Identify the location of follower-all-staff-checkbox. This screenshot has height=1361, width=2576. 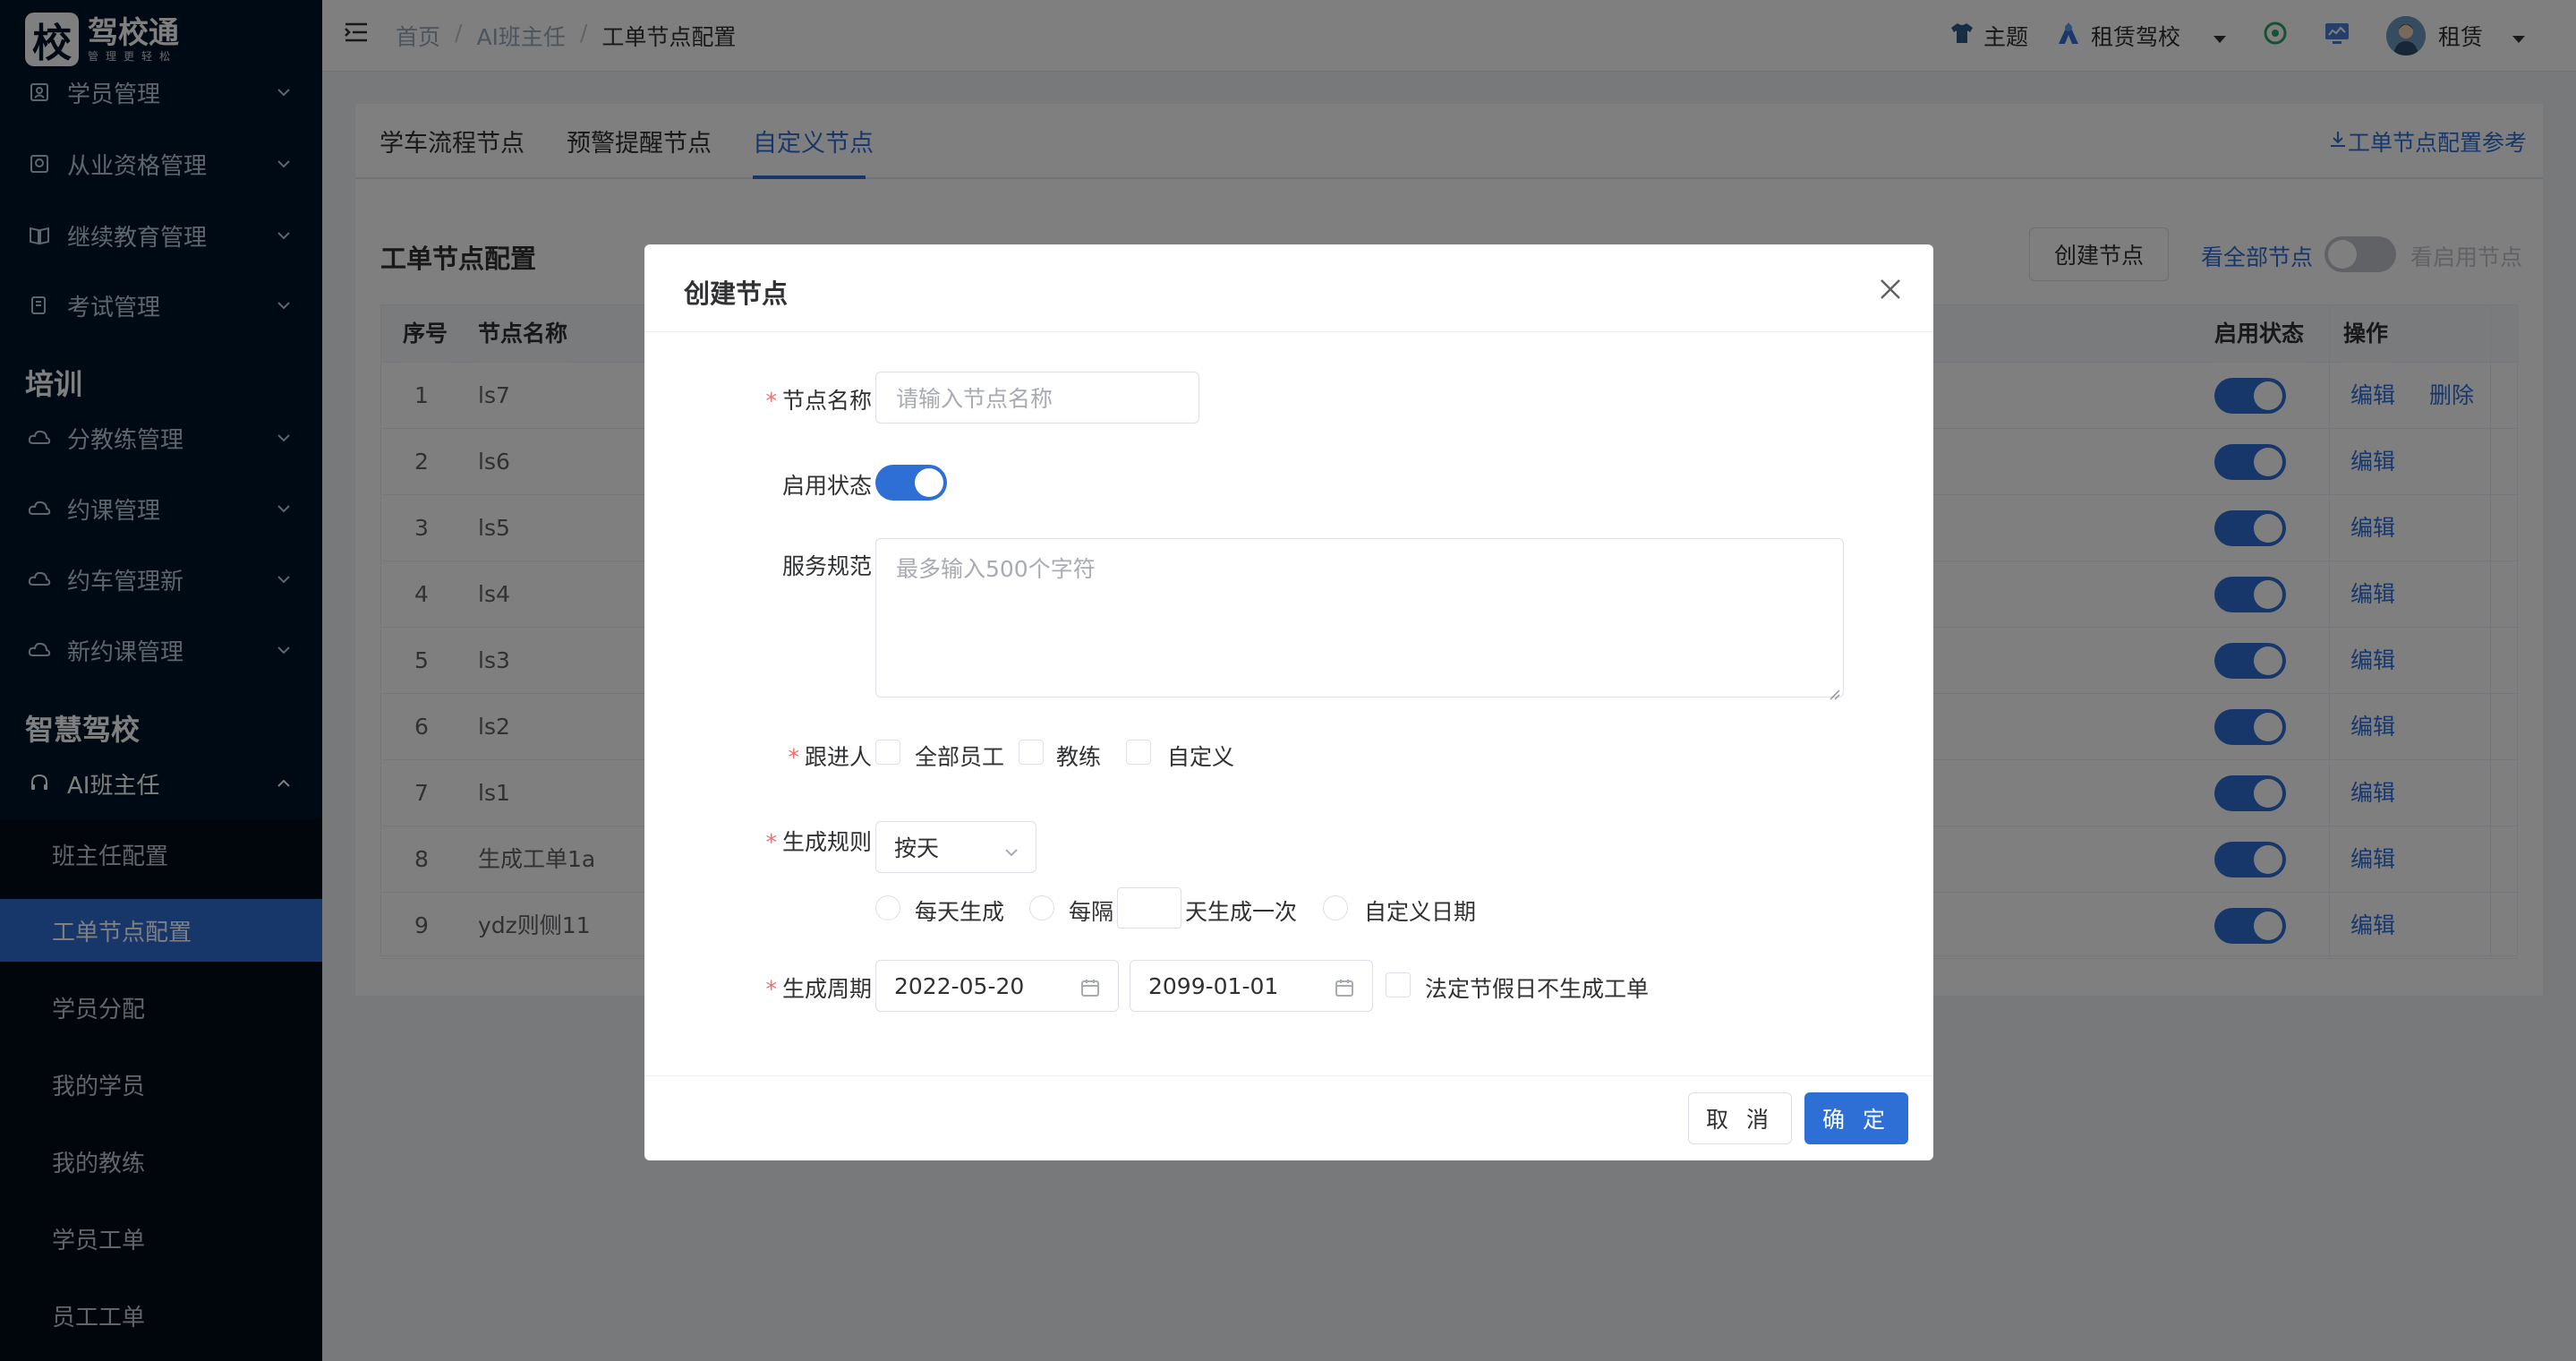
(887, 752).